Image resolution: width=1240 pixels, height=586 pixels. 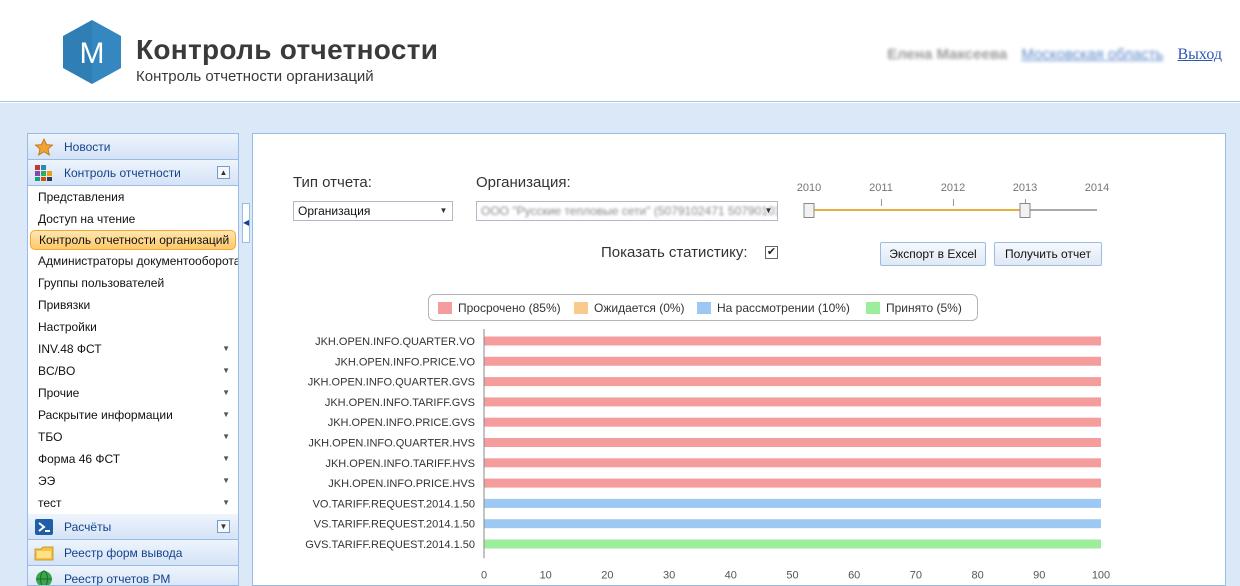 I want to click on sidebar-section-label: Реестр форм вывода, so click(x=123, y=552).